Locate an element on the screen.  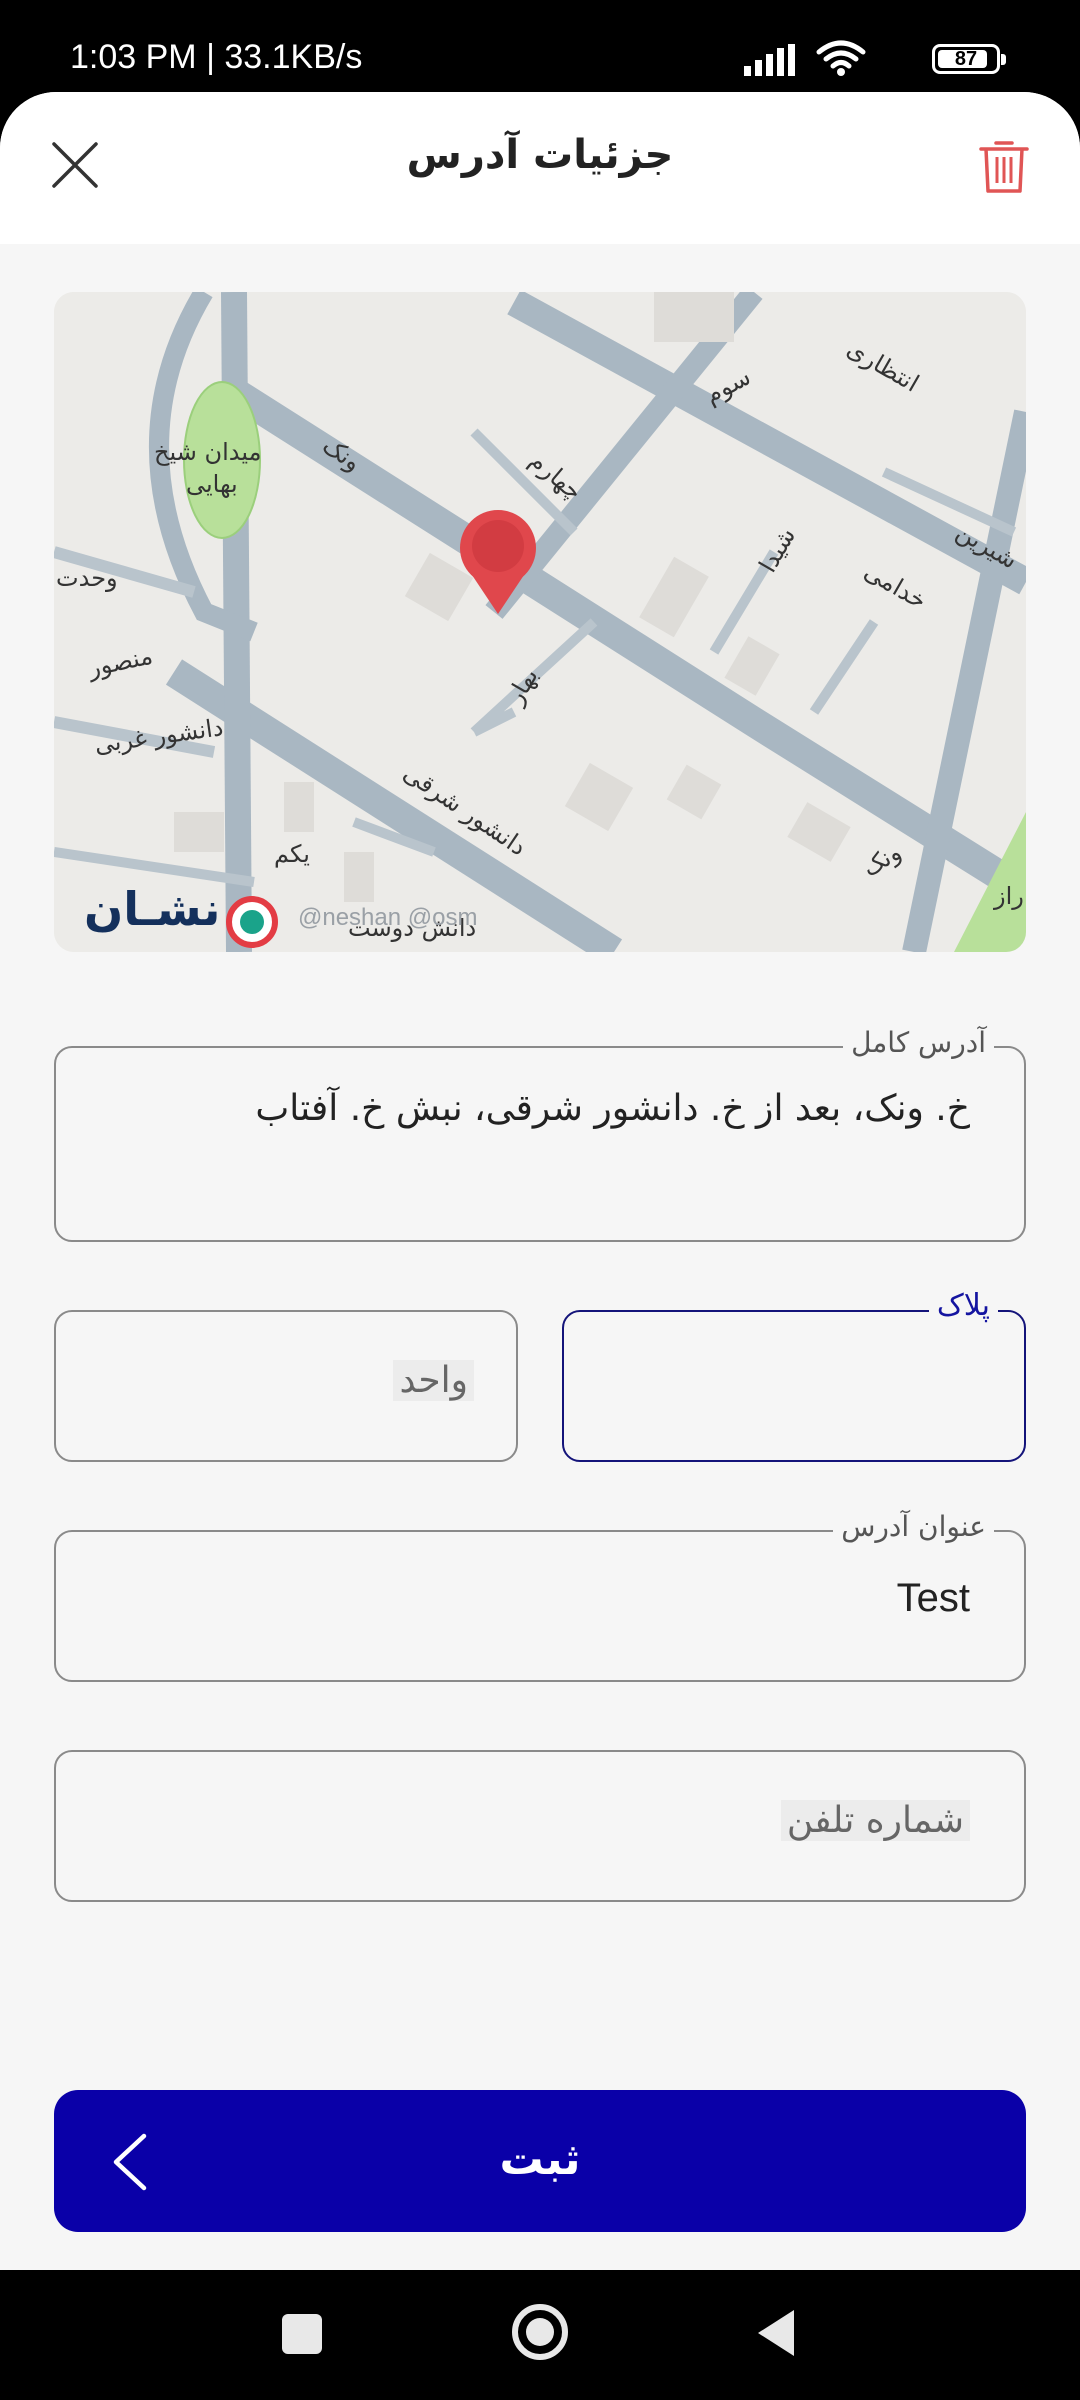
delete-button is located at coordinates (1004, 166).